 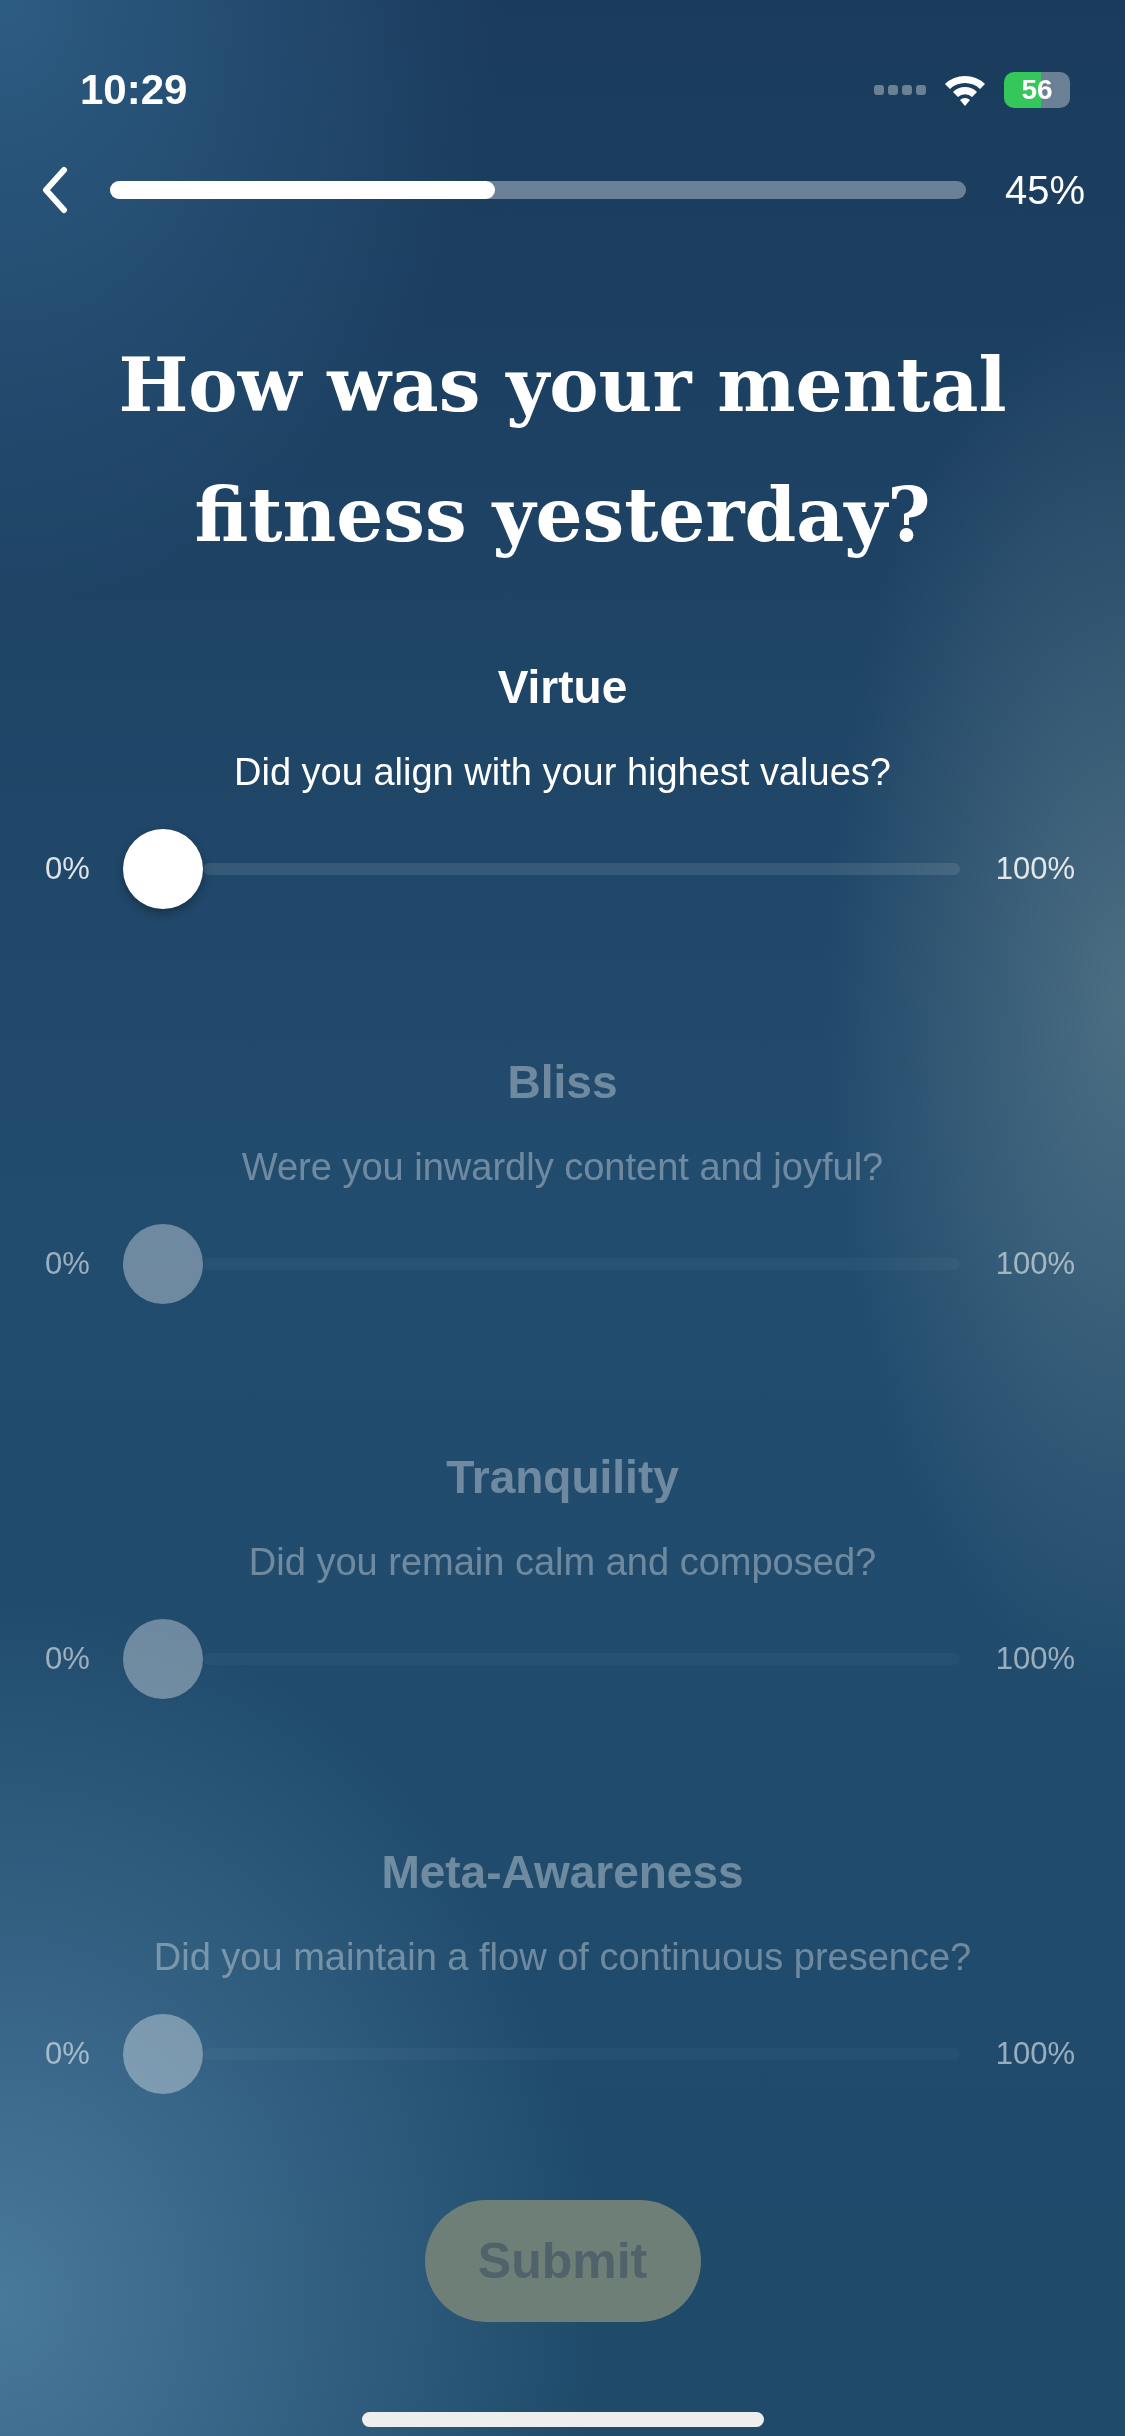 I want to click on signal-icon, so click(x=900, y=90).